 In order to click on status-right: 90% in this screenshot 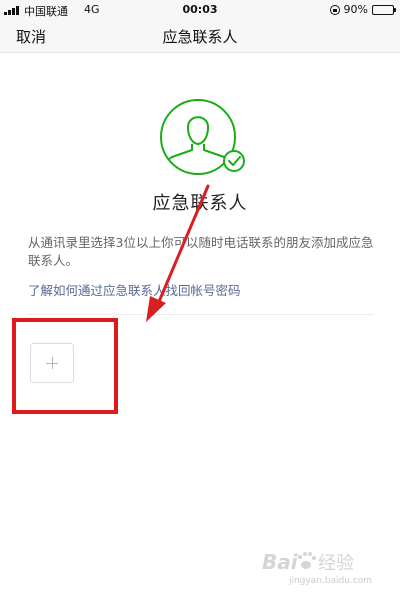, I will do `click(362, 9)`.